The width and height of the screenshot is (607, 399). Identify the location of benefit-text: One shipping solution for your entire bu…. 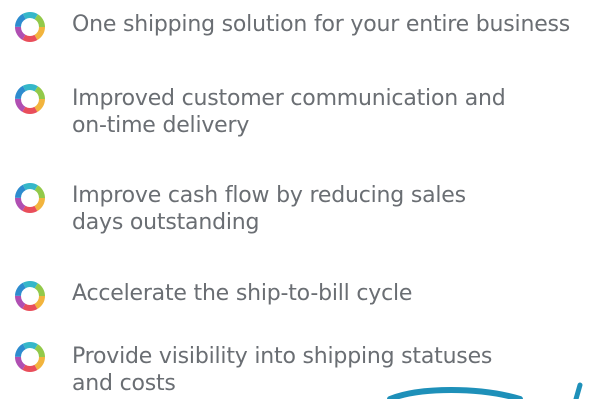
(321, 24).